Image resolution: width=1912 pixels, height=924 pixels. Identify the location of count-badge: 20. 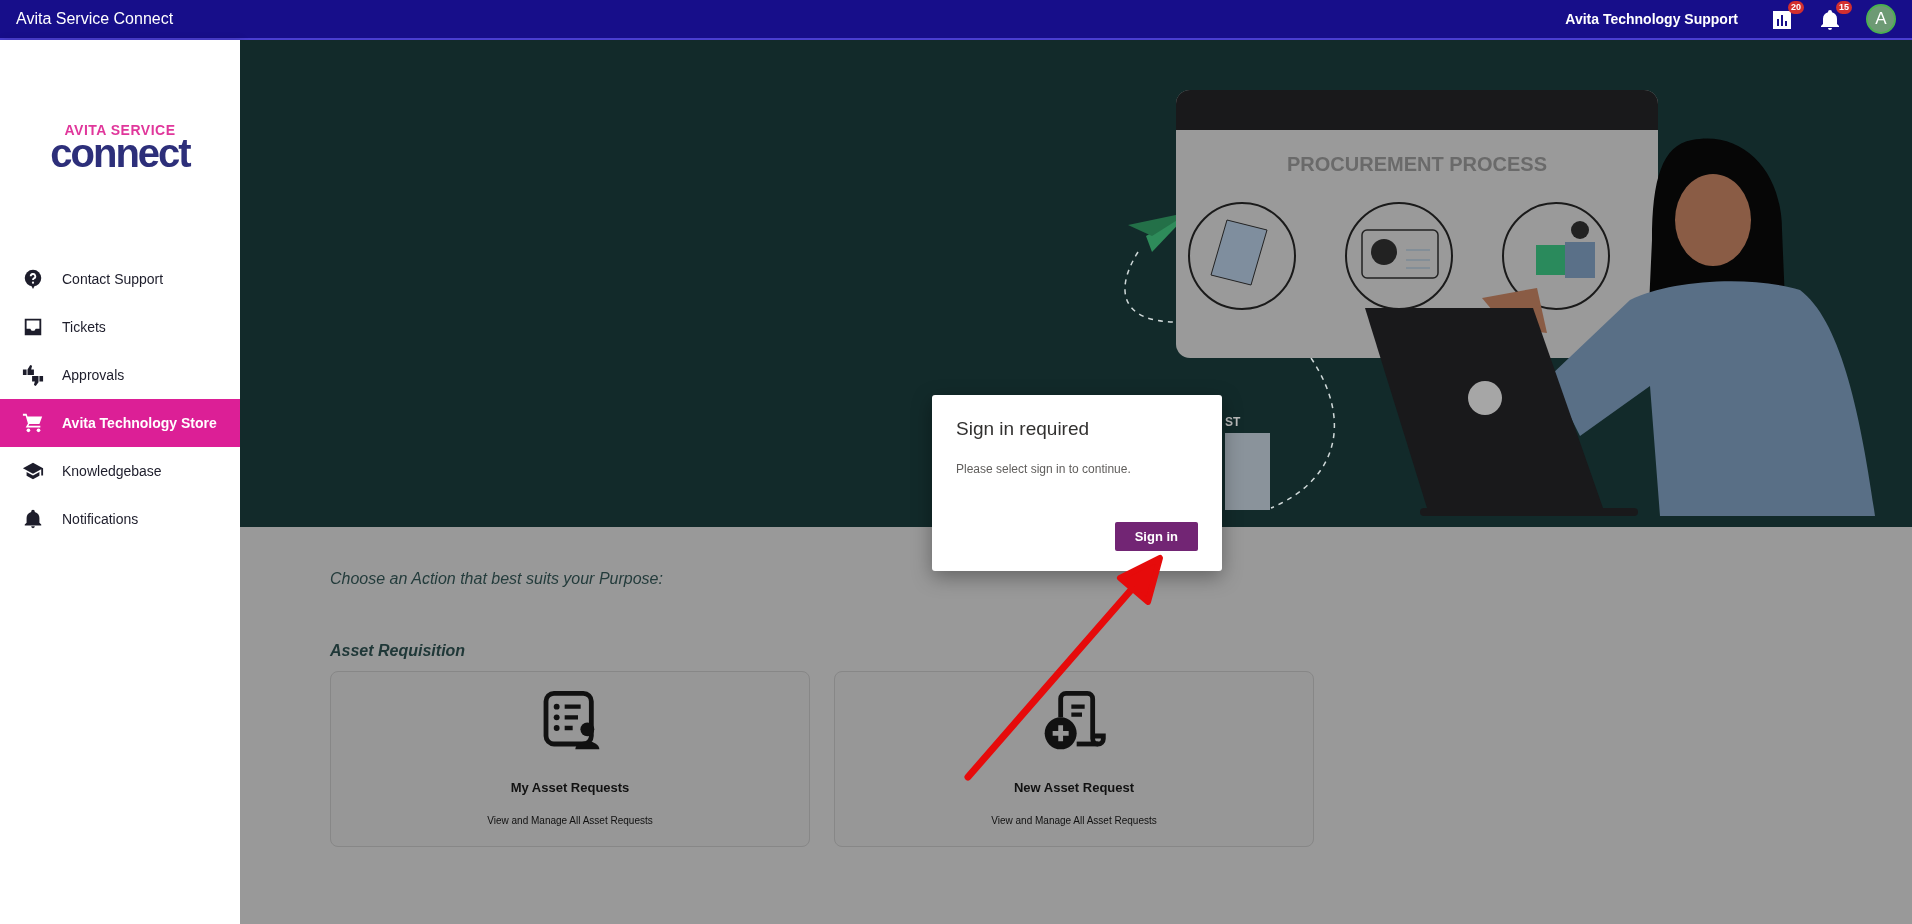
(1796, 7).